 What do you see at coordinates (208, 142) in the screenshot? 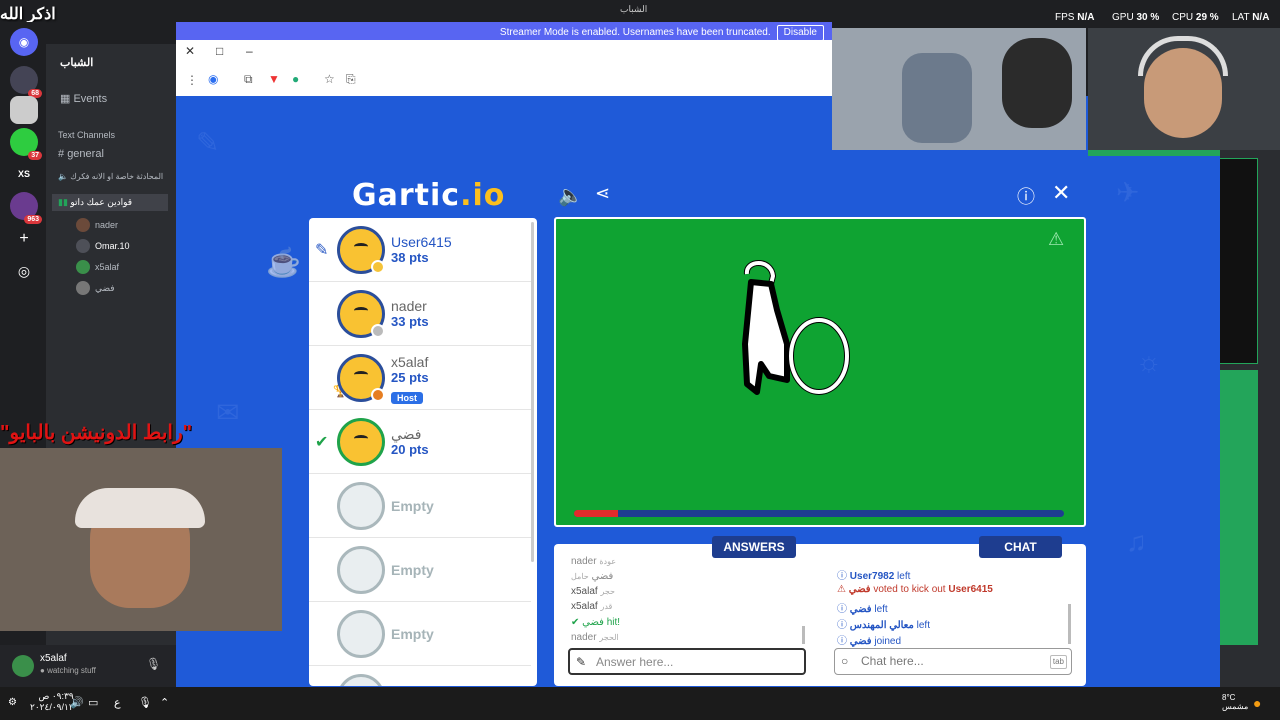
I see `pattern-icon: ✎` at bounding box center [208, 142].